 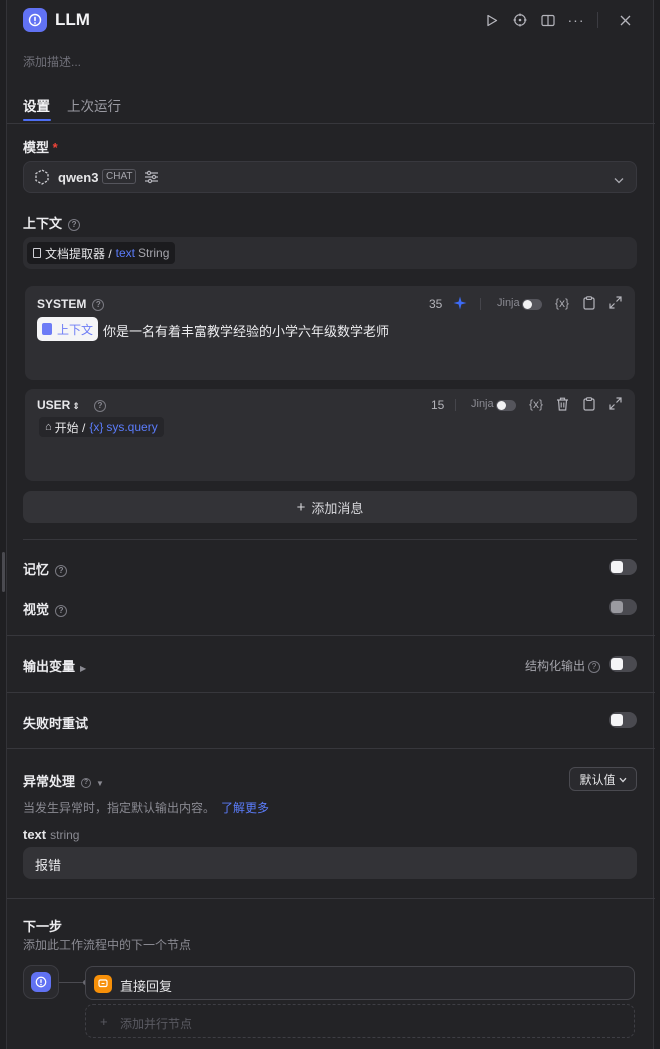 I want to click on model-label: 模型 *, so click(x=40, y=147).